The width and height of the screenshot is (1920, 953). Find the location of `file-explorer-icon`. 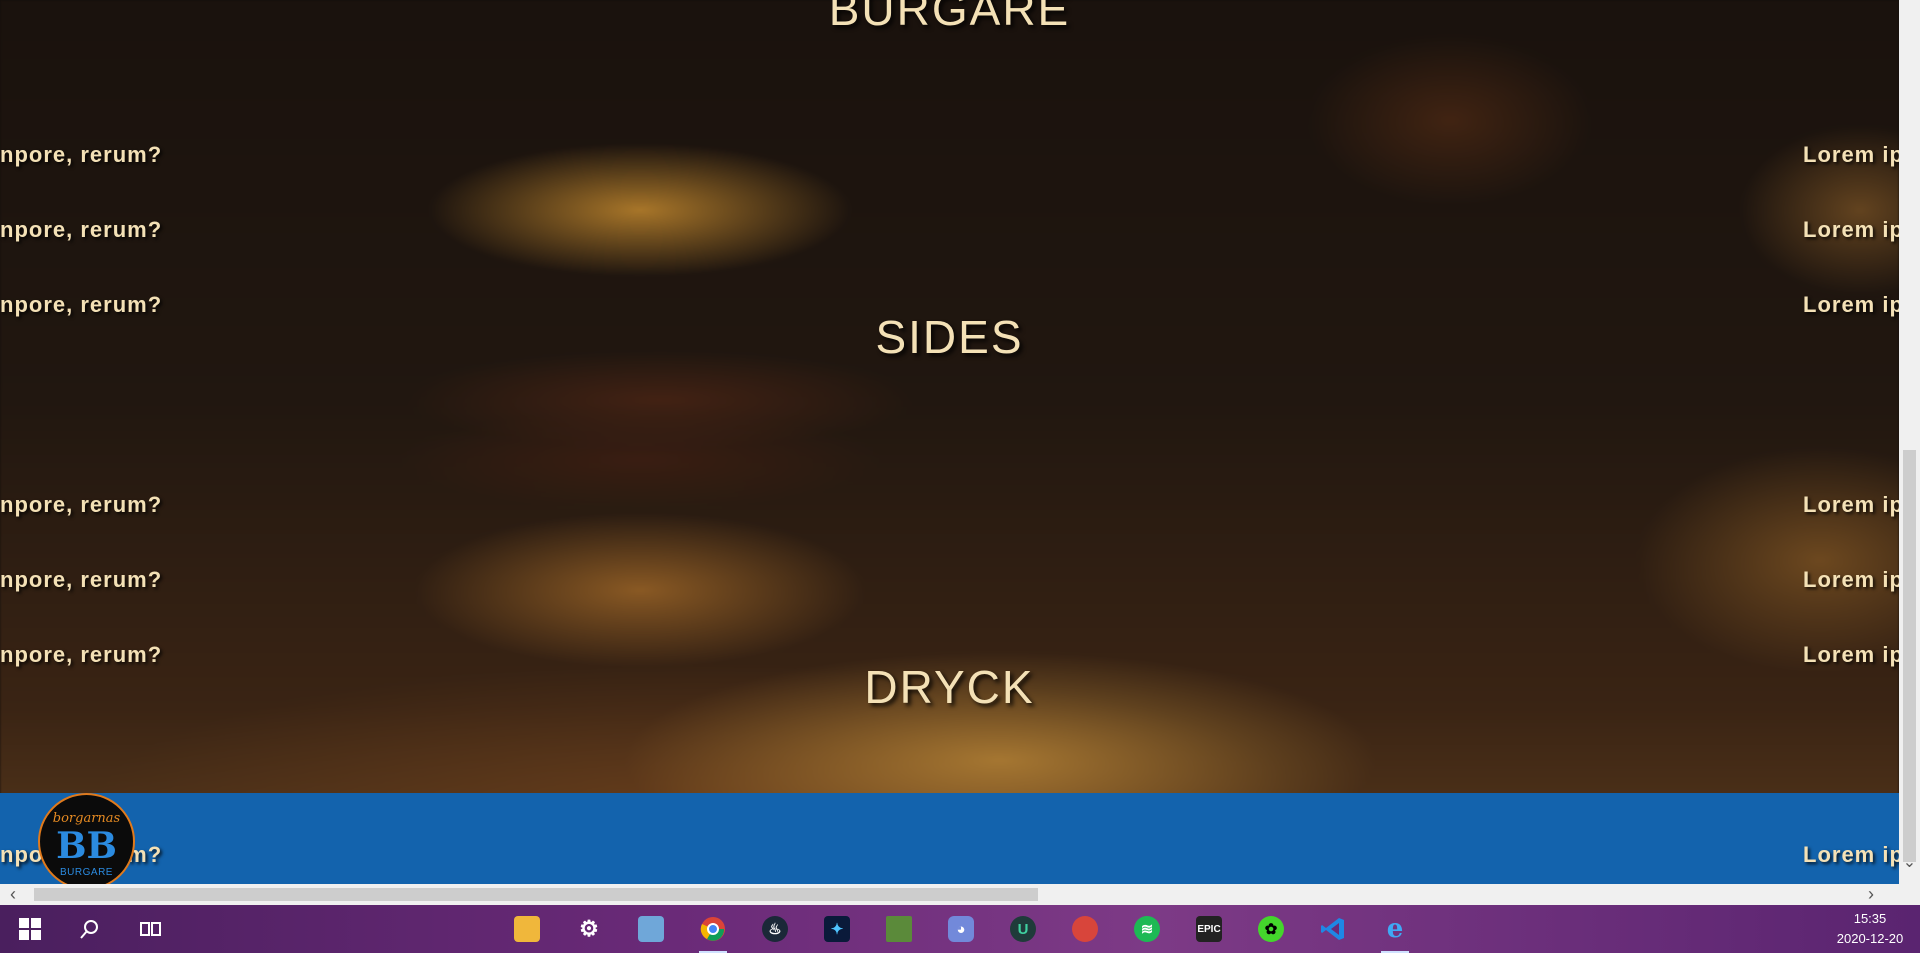

file-explorer-icon is located at coordinates (527, 929).